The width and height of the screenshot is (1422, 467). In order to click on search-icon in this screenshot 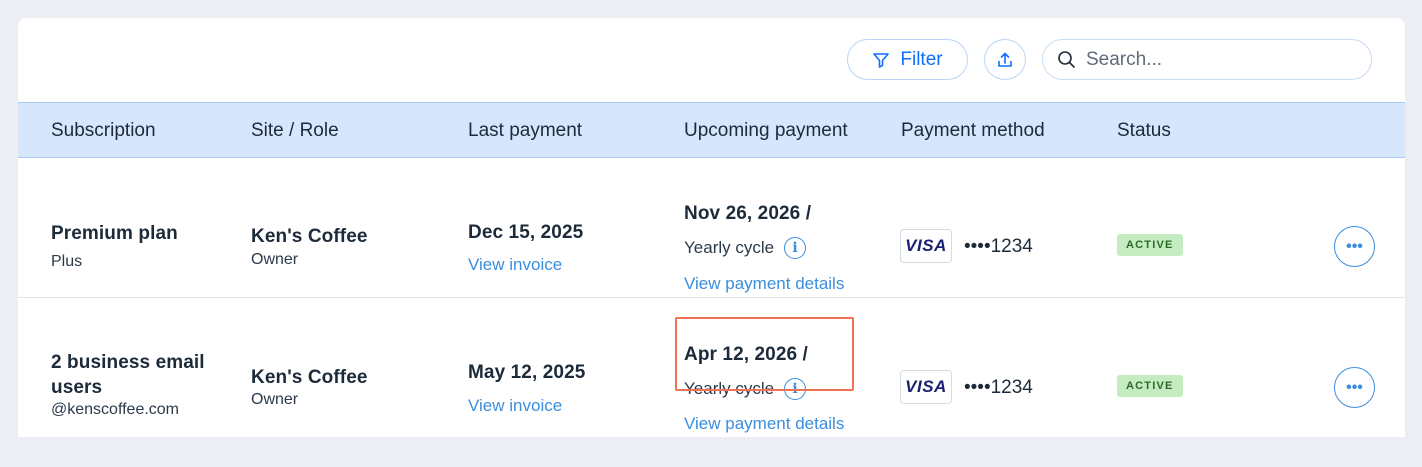, I will do `click(1066, 59)`.